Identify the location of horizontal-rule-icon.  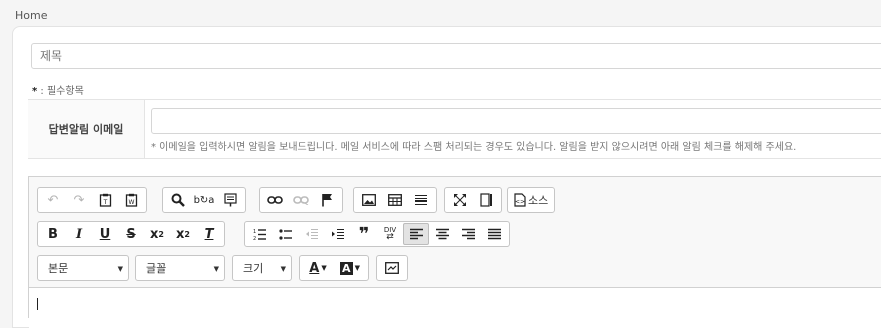
(421, 200).